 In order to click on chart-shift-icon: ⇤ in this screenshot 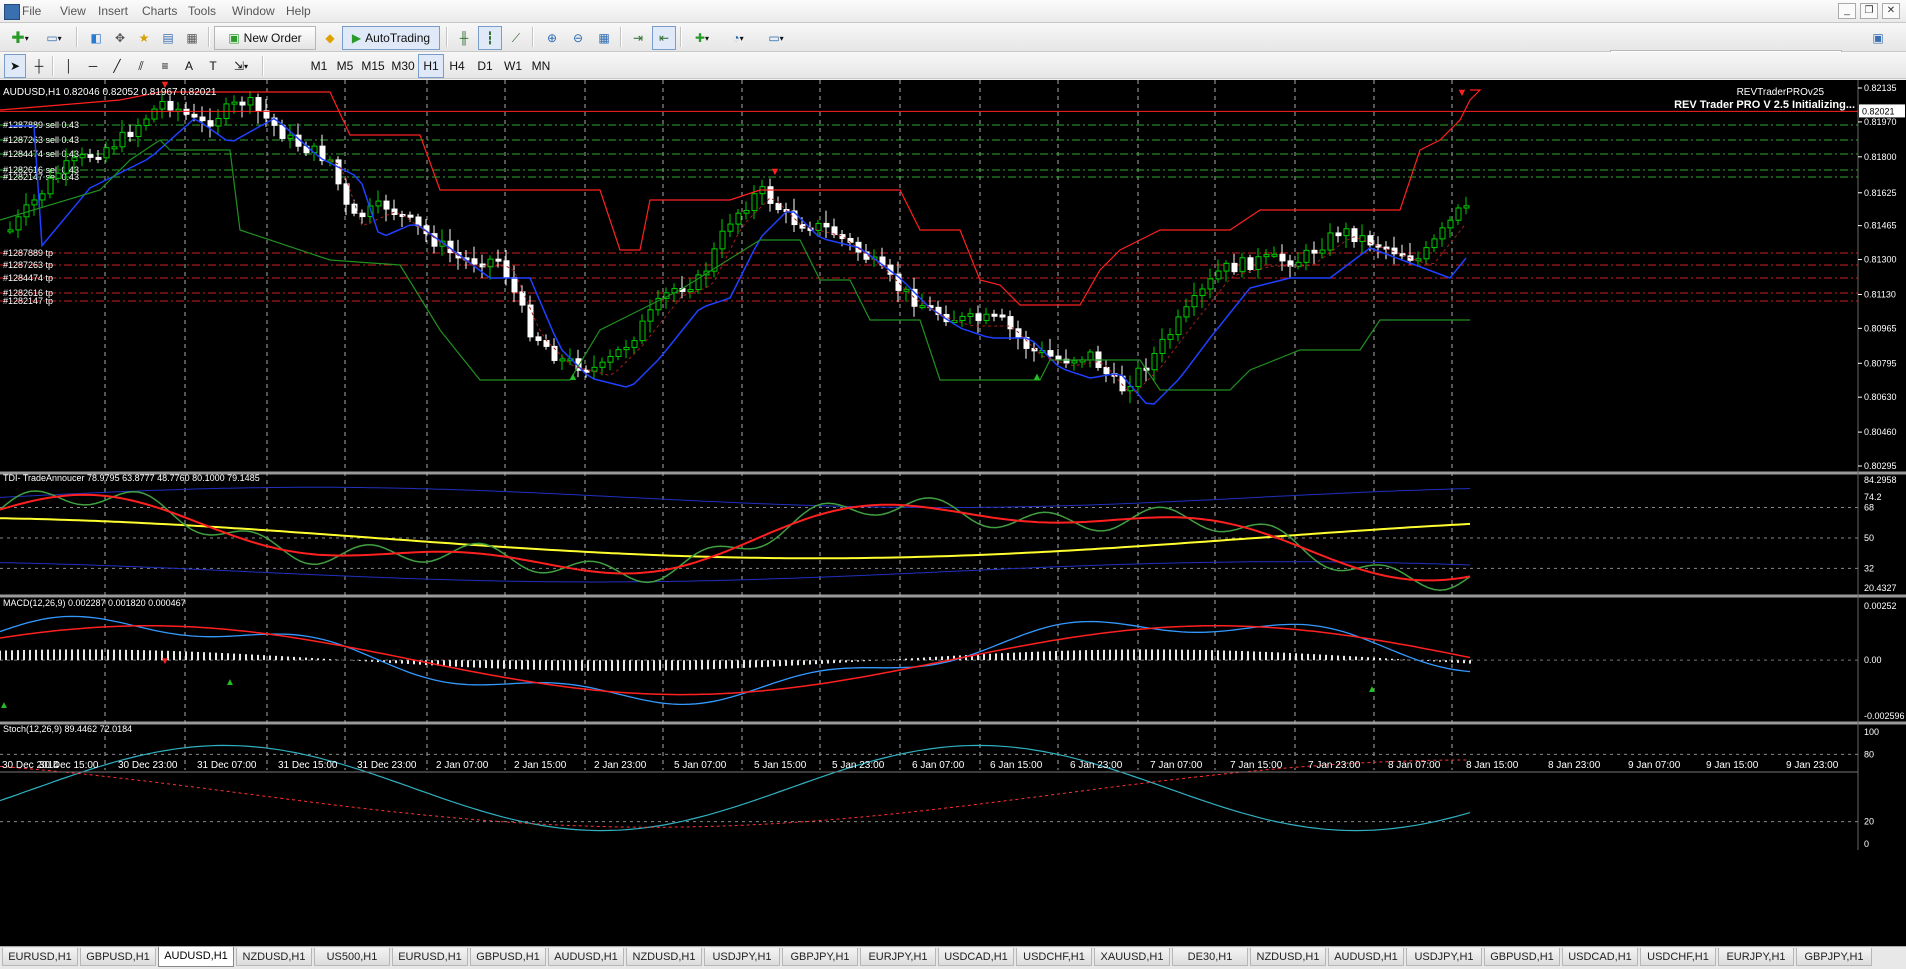, I will do `click(664, 38)`.